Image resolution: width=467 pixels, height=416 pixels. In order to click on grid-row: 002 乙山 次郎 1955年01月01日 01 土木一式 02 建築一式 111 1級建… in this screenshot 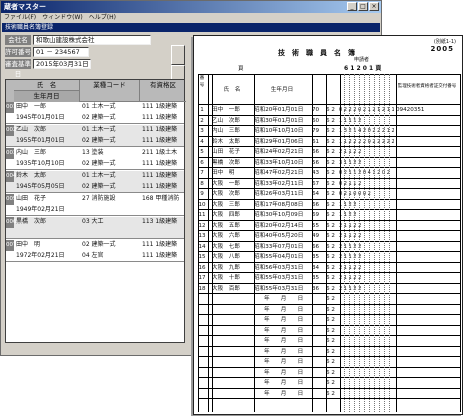, I will do `click(95, 136)`.